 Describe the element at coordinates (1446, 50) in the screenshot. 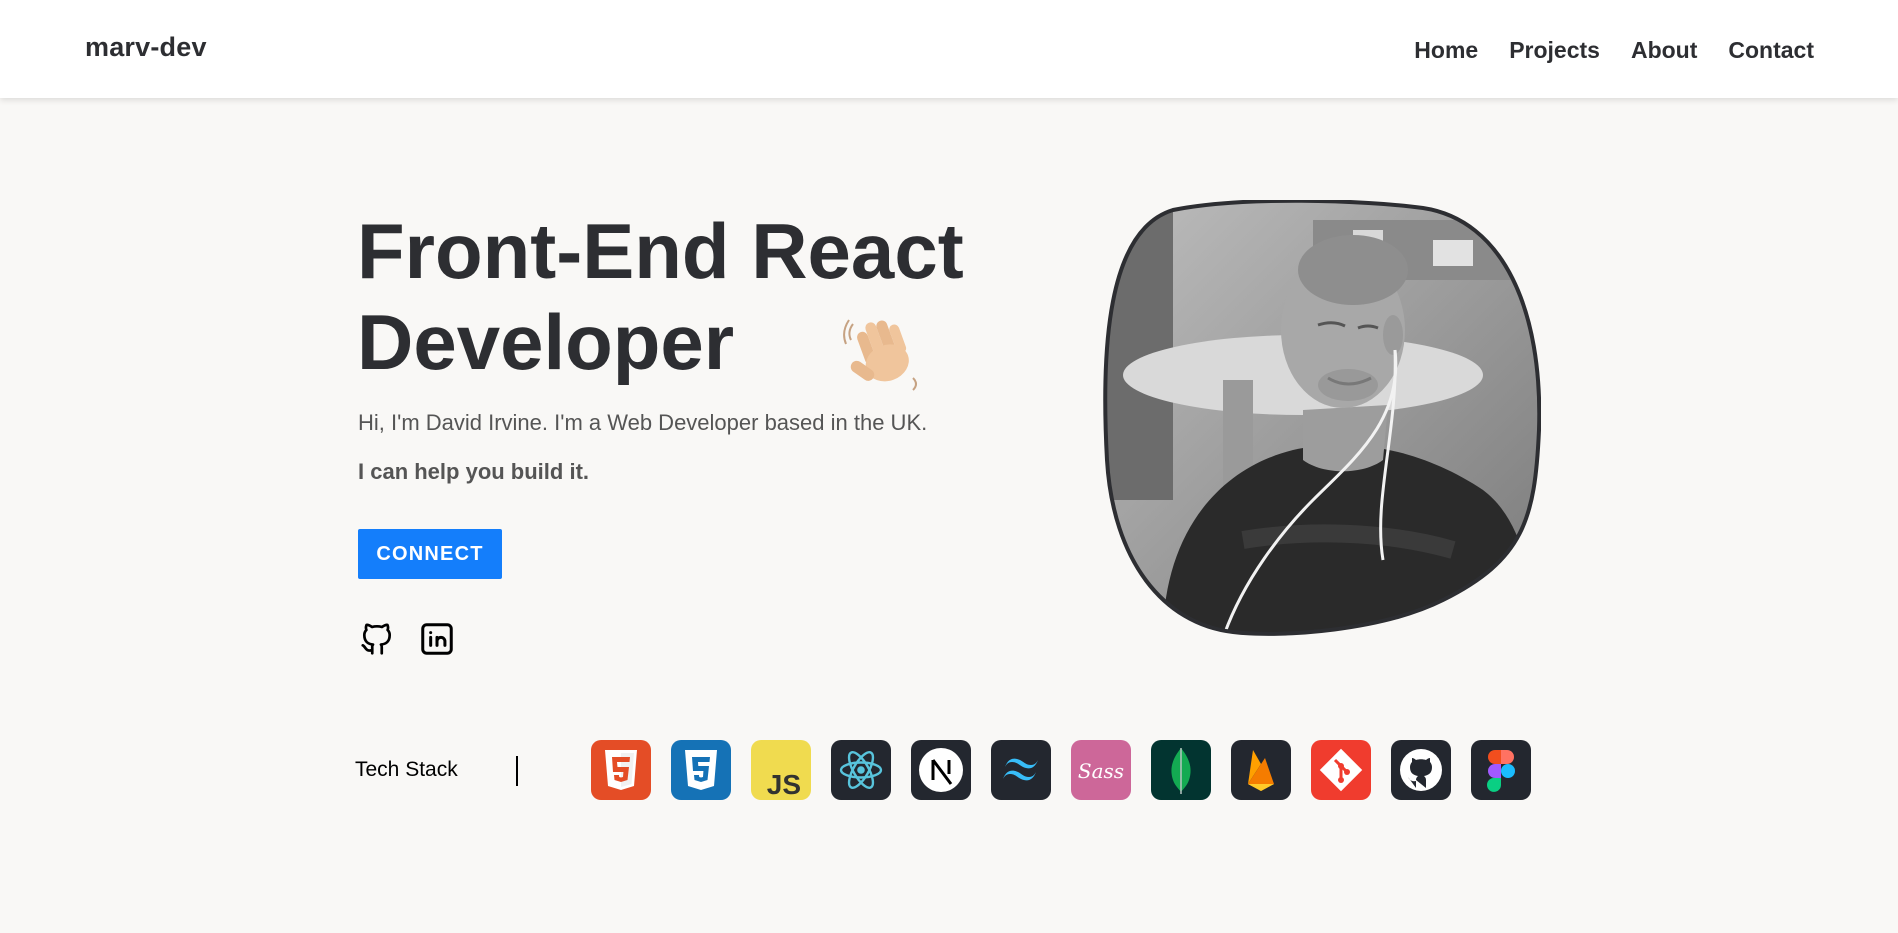

I see `nav-home-link: Home` at that location.